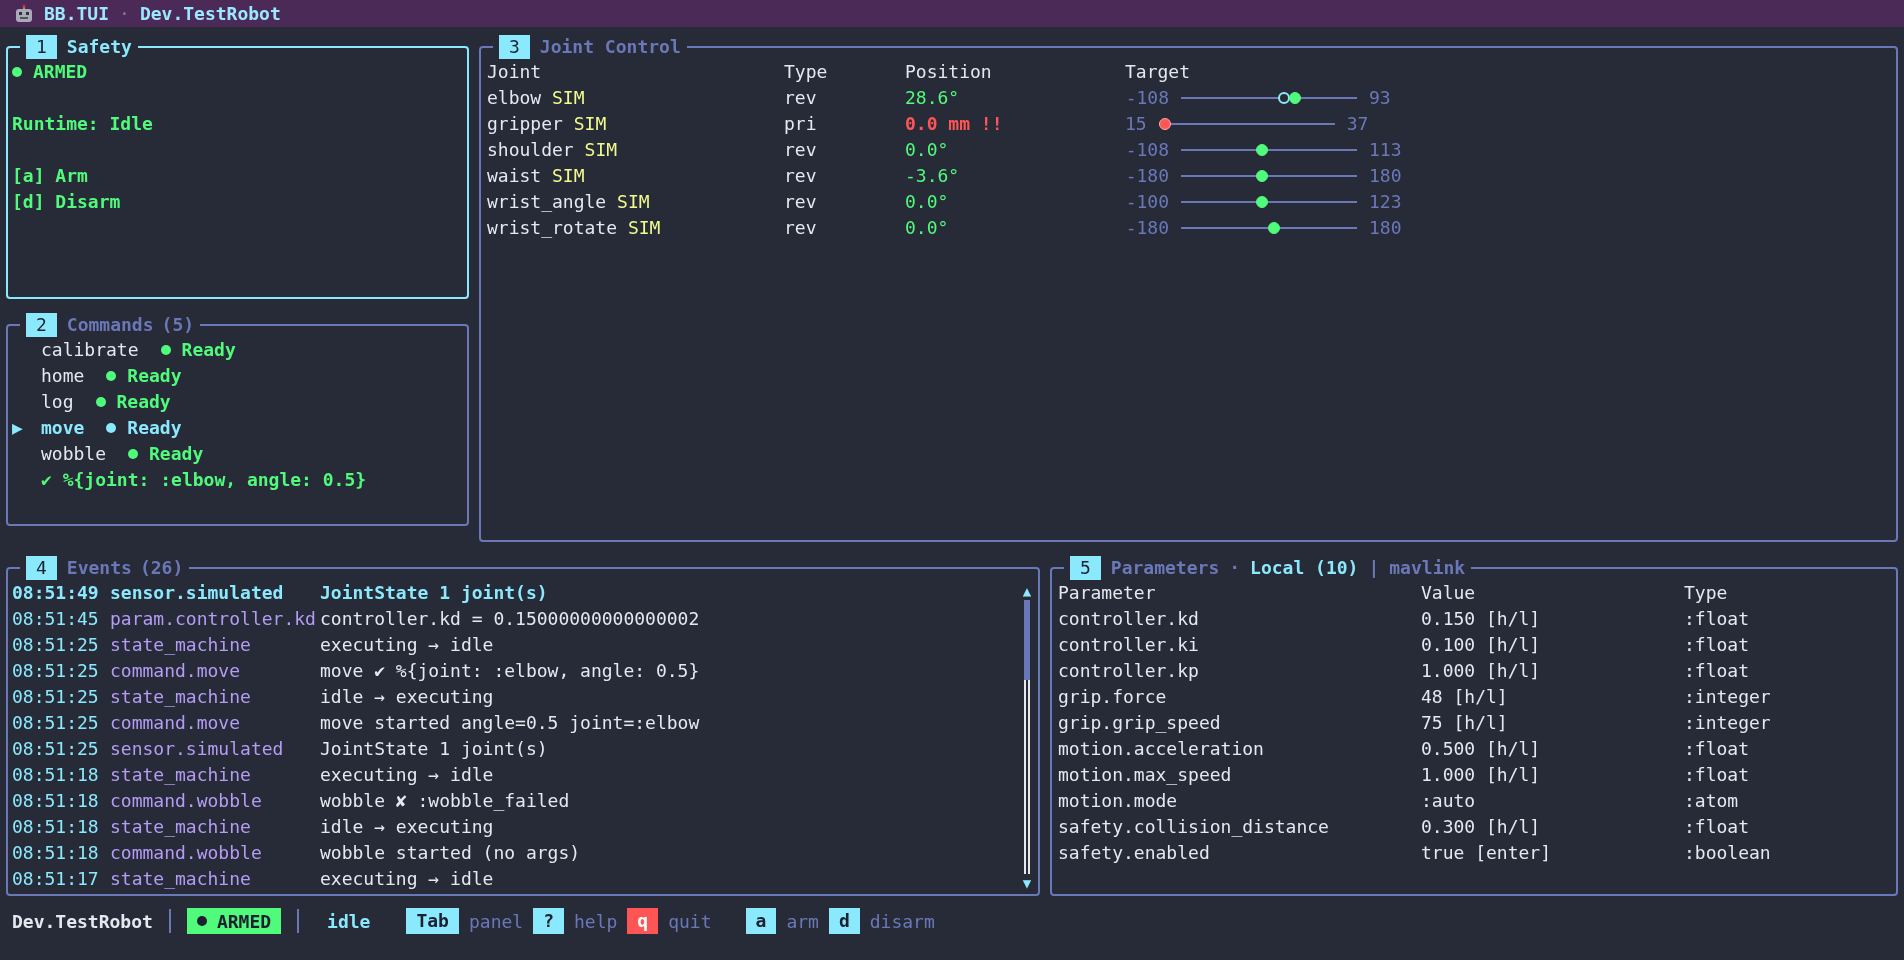 The width and height of the screenshot is (1904, 960). I want to click on min-value: 15, so click(1136, 124).